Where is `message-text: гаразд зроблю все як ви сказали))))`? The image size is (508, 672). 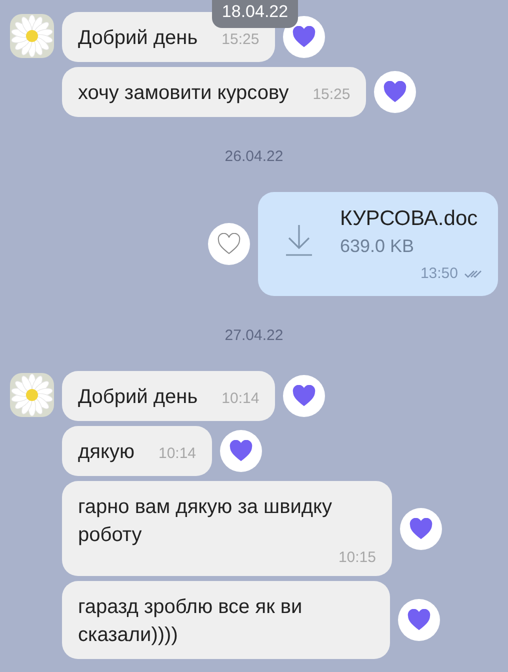
message-text: гаразд зроблю все як ви сказали)))) is located at coordinates (191, 621).